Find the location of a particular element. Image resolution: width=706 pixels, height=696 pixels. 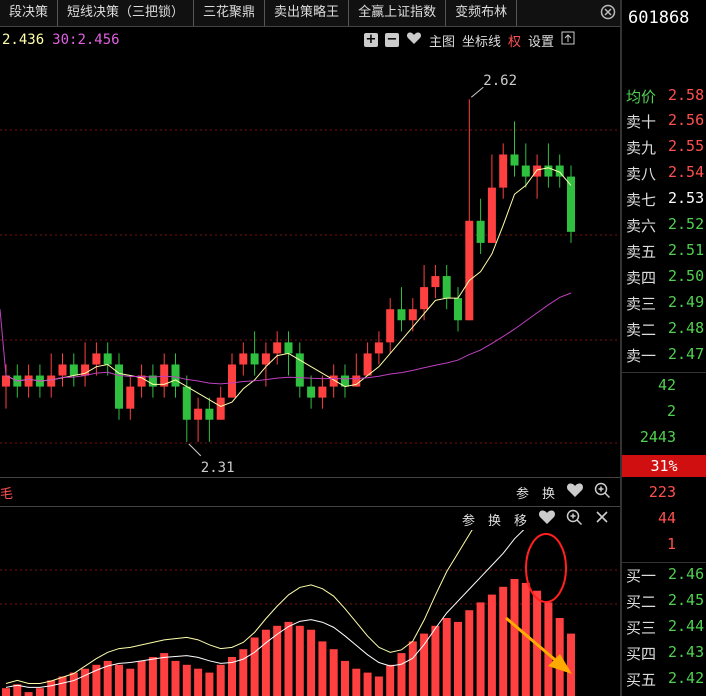

sell-level-6-price: 2.52 is located at coordinates (686, 224).